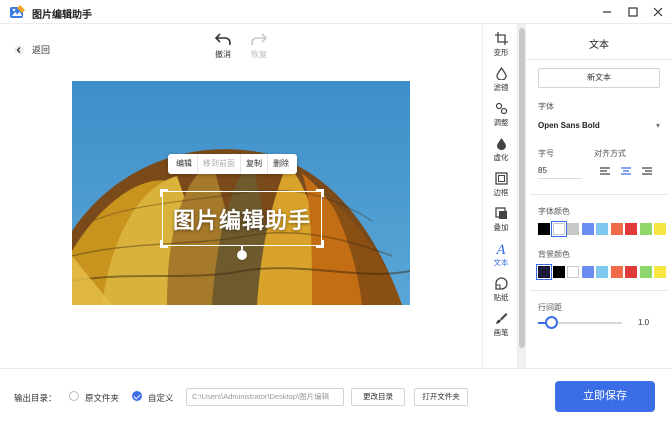 The height and width of the screenshot is (421, 672). I want to click on text-context-menu: 编辑 移到前面 复制 删除, so click(232, 164).